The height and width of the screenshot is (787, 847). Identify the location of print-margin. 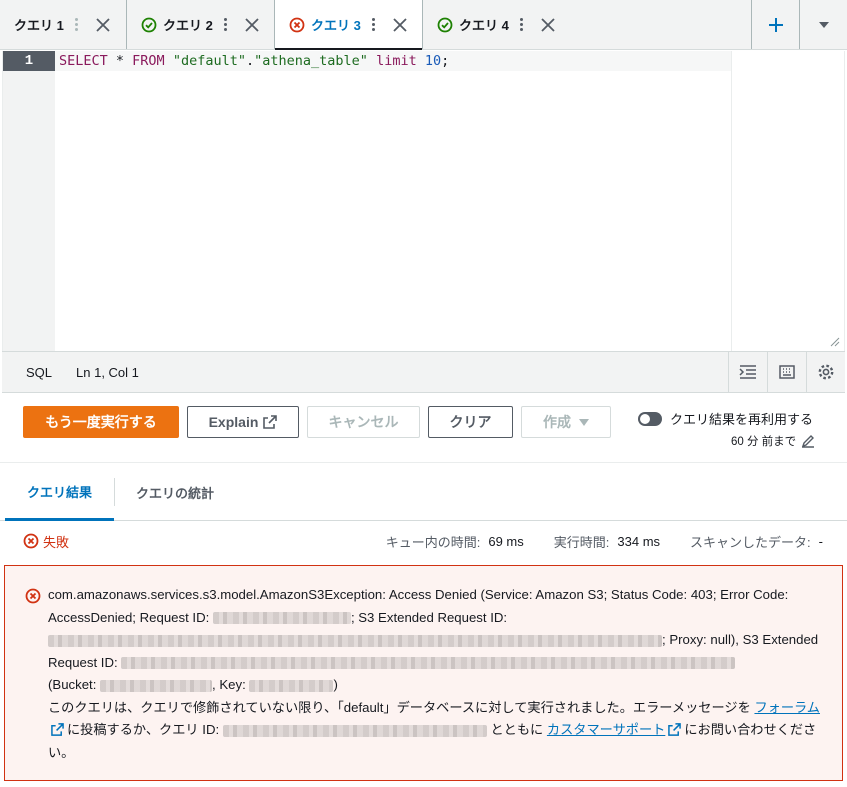
(731, 201).